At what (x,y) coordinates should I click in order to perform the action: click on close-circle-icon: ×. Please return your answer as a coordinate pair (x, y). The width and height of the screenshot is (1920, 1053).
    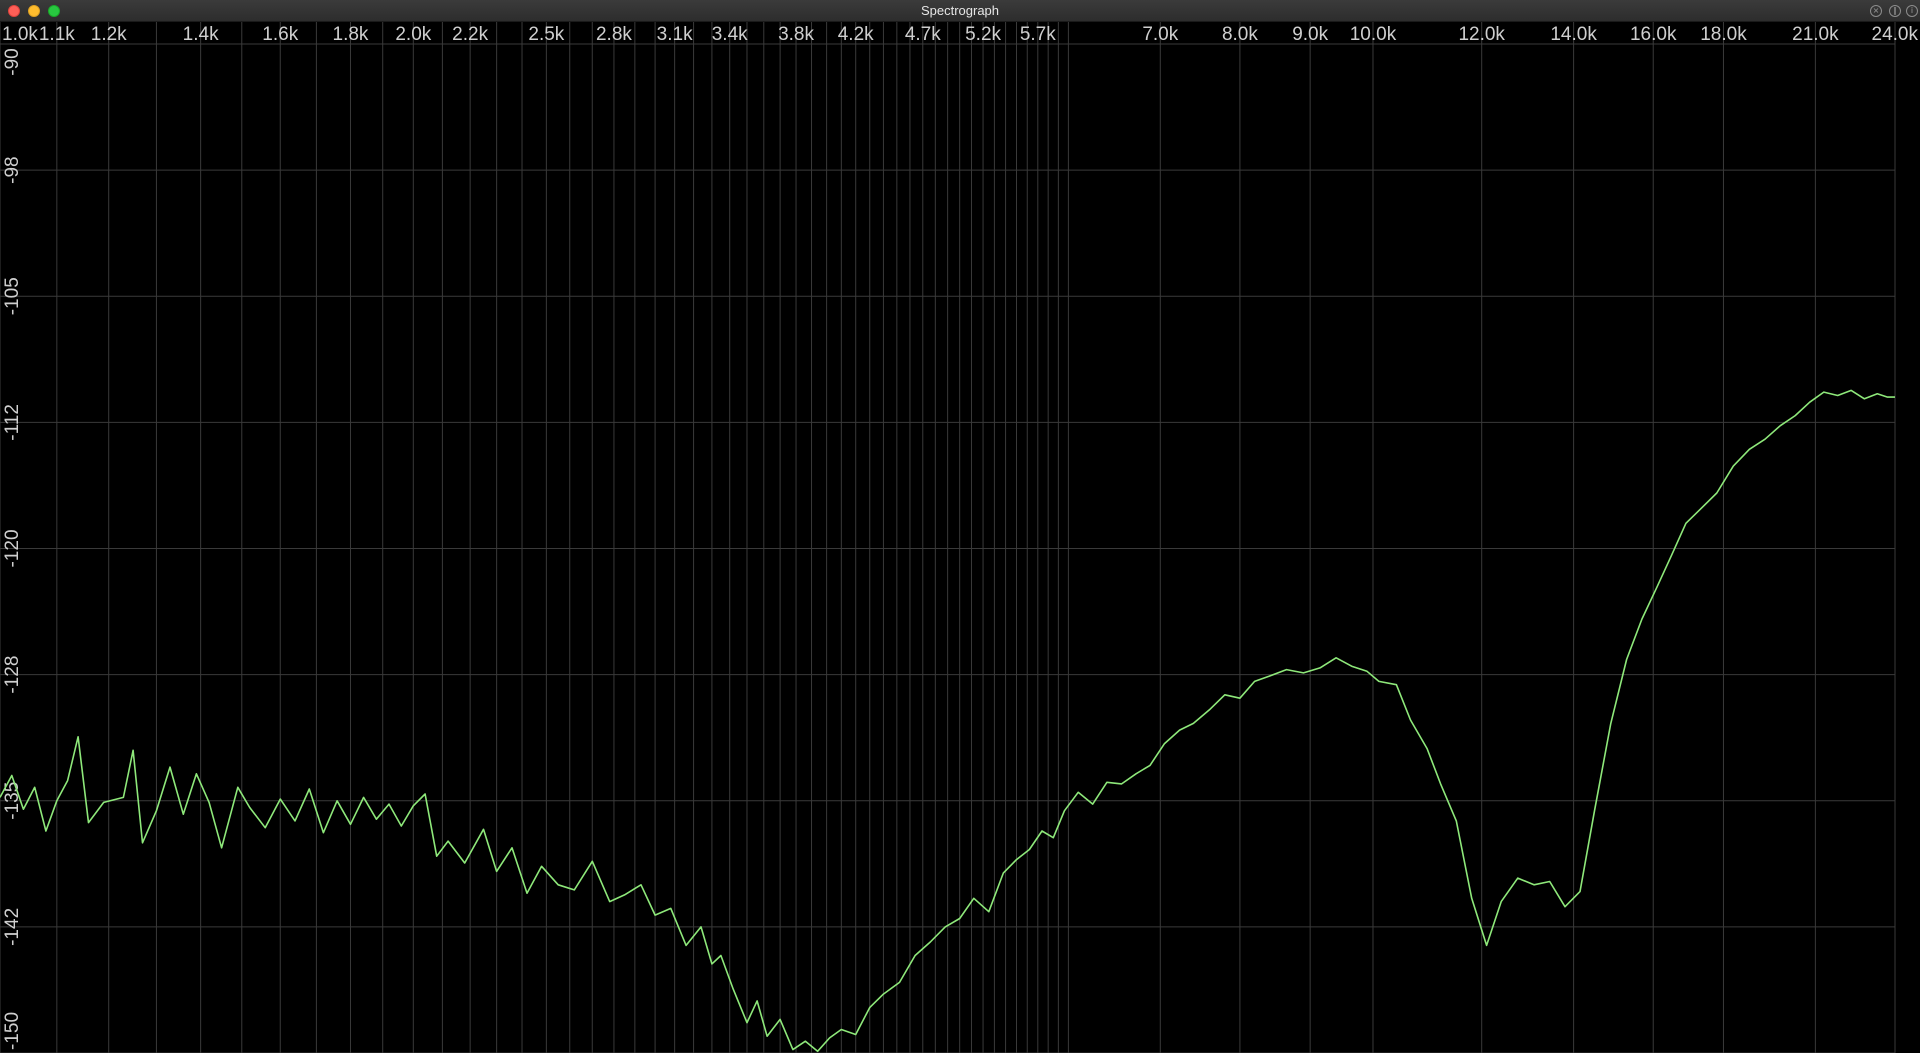
    Looking at the image, I should click on (1876, 11).